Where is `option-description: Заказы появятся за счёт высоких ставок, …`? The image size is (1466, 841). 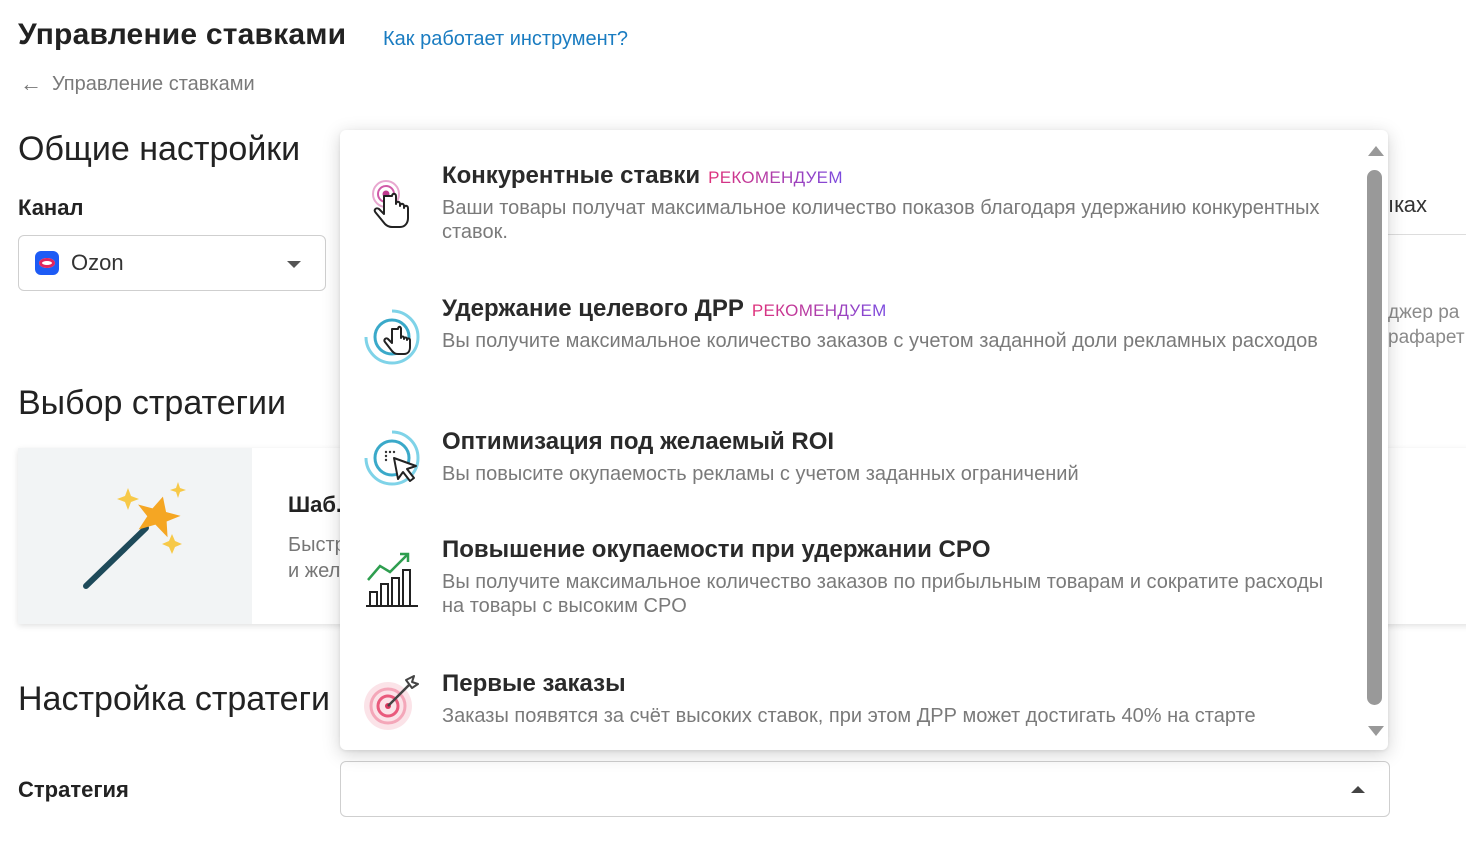
option-description: Заказы появятся за счёт высоких ставок, … is located at coordinates (849, 716).